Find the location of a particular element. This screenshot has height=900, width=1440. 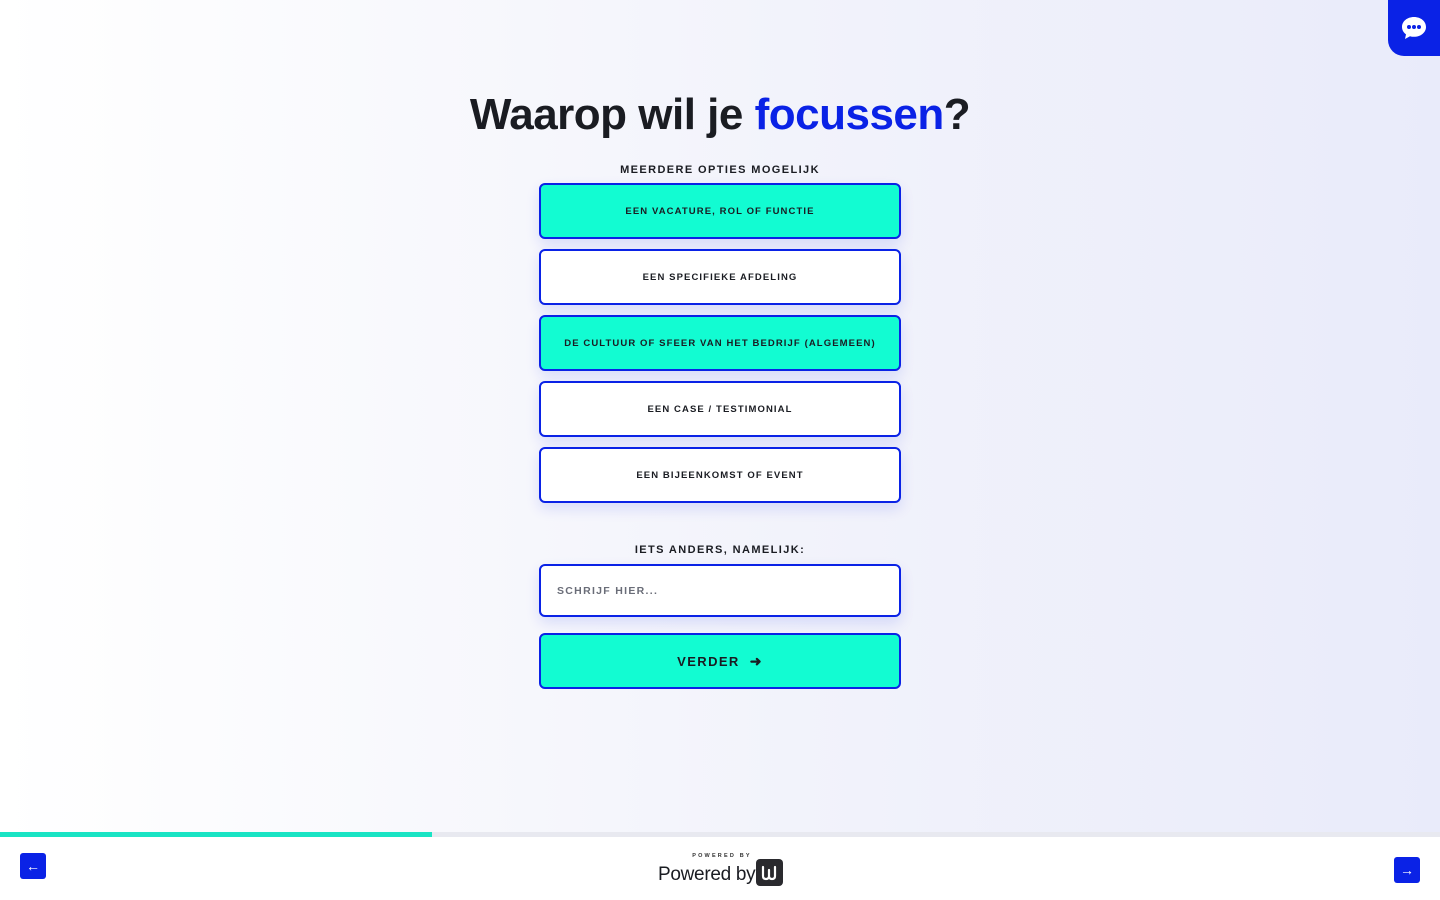

option-label: EEN CASE / TESTIMONIAL is located at coordinates (720, 409).